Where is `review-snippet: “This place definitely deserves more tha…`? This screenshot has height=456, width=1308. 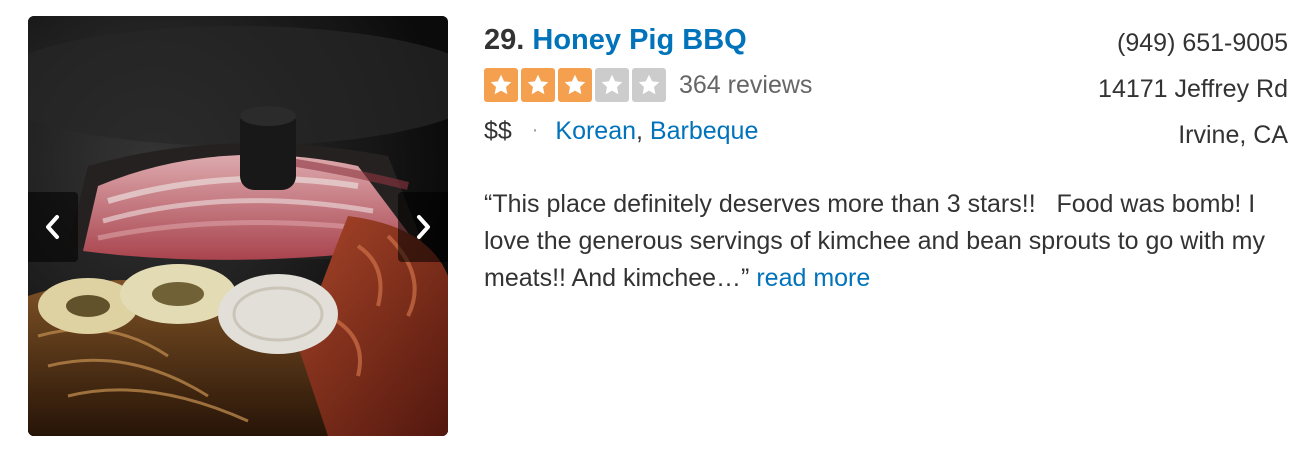
review-snippet: “This place definitely deserves more tha… is located at coordinates (884, 241).